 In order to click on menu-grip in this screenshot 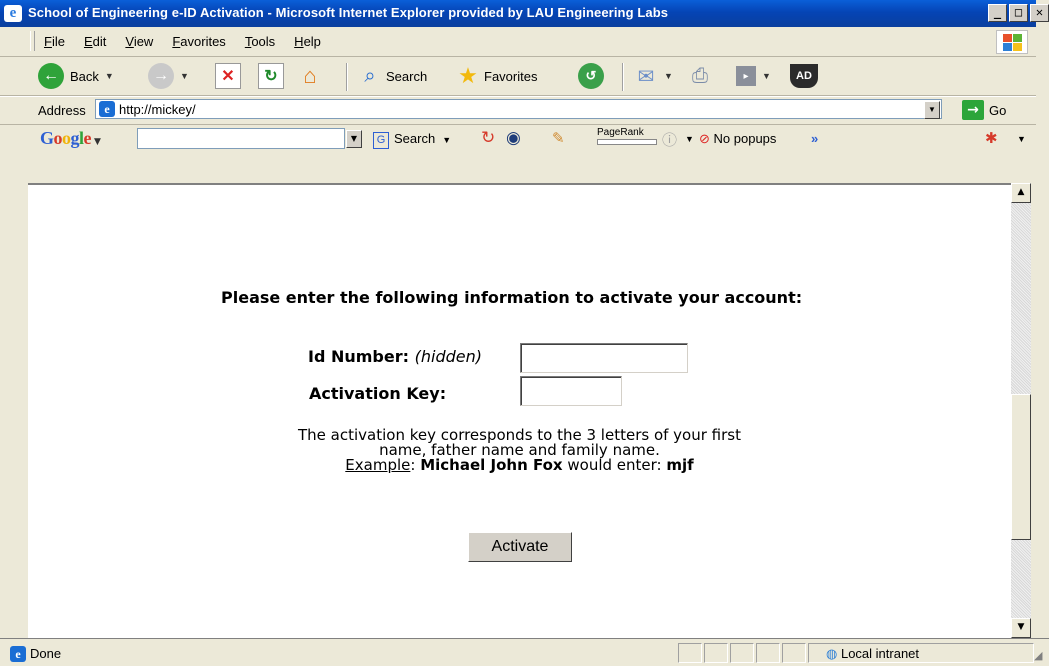, I will do `click(32, 41)`.